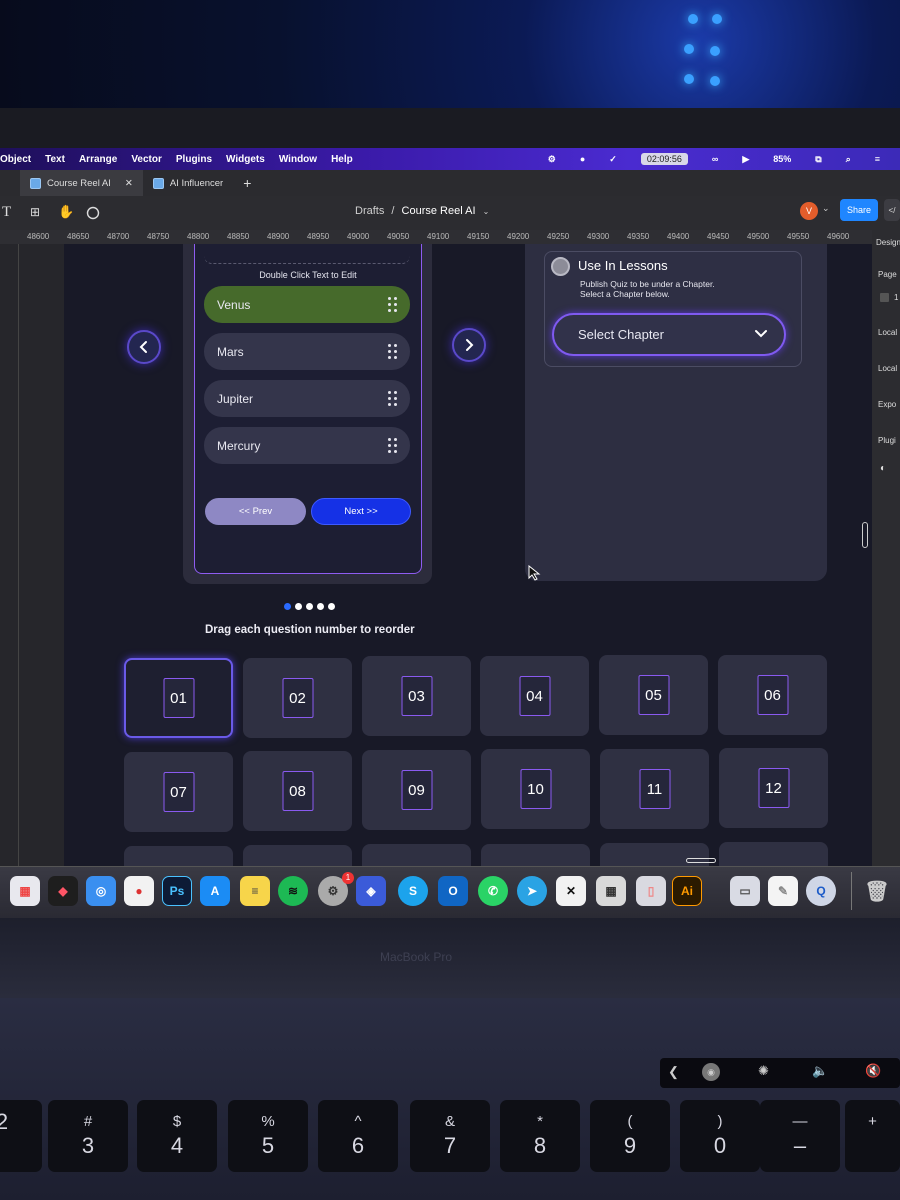  Describe the element at coordinates (821, 891) in the screenshot. I see `quicktime-icon: Q` at that location.